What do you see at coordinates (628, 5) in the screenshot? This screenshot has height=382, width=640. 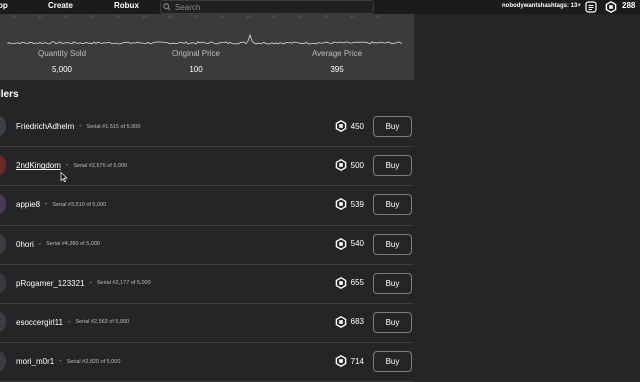 I see `robux-balance: 288` at bounding box center [628, 5].